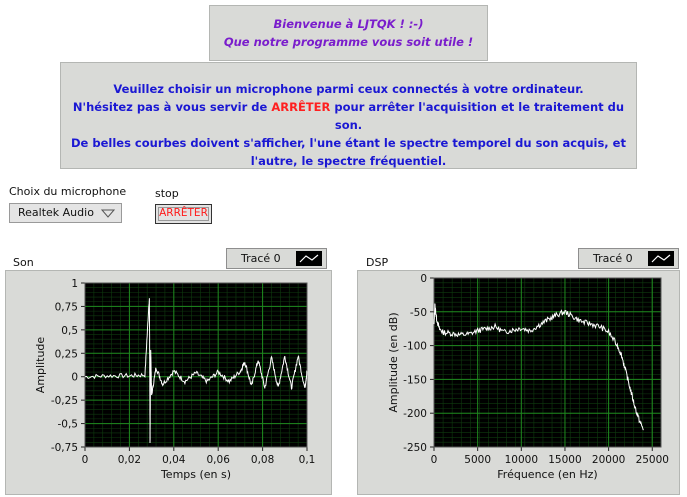  I want to click on y-tick-label: 0, so click(423, 279).